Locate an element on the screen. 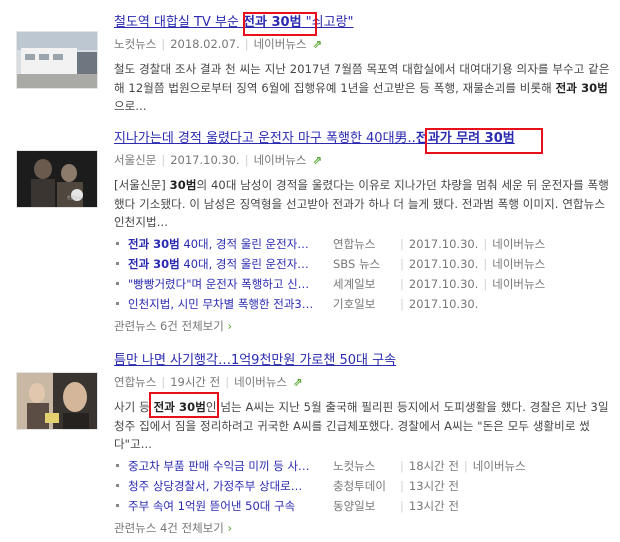  publish-date: 19시간 전 is located at coordinates (195, 382).